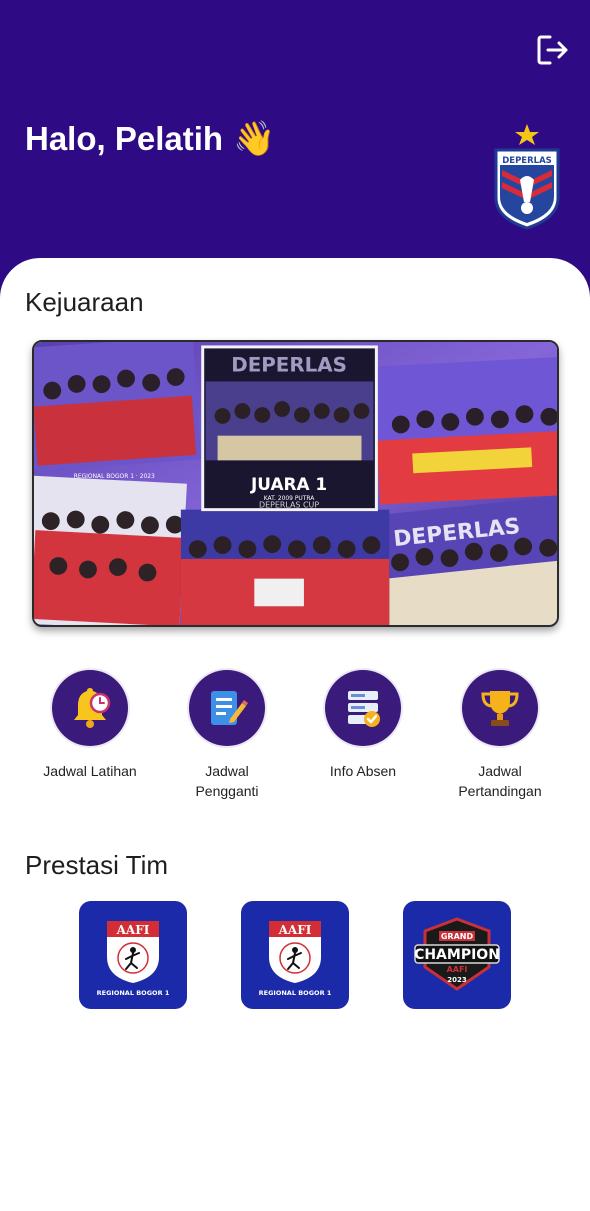 The width and height of the screenshot is (590, 1211). Describe the element at coordinates (457, 969) in the screenshot. I see `champion-sub: AAFI` at that location.